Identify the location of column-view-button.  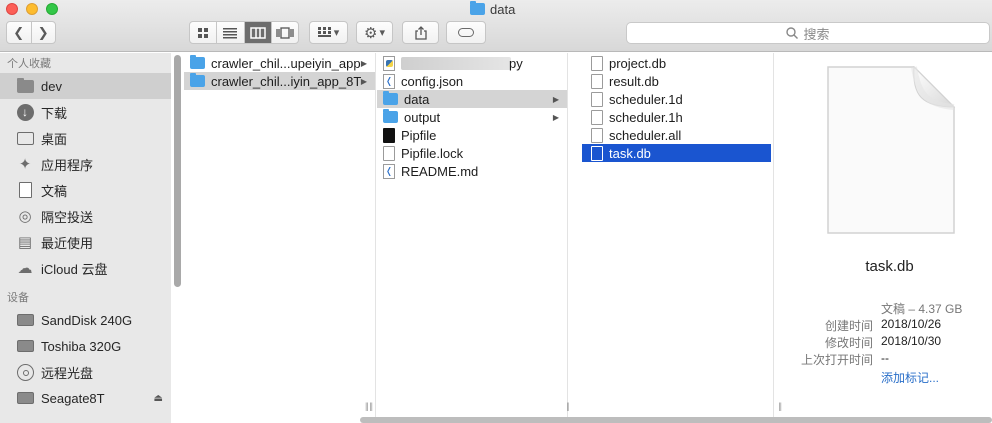
(257, 32).